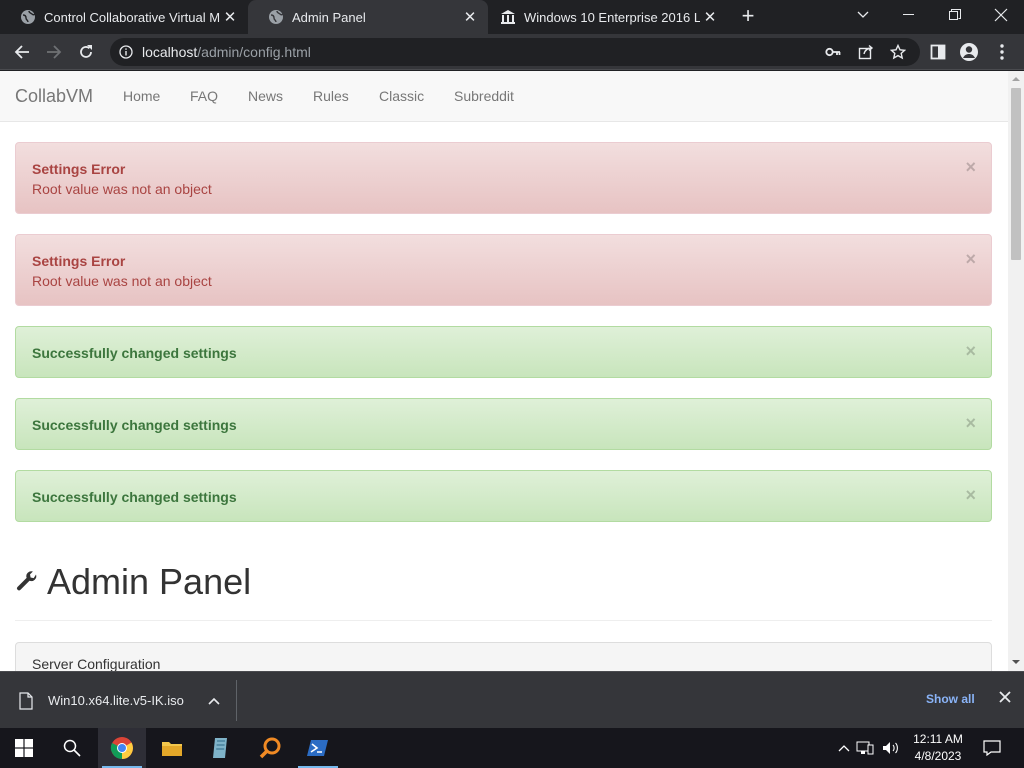 The width and height of the screenshot is (1024, 768). What do you see at coordinates (254, 52) in the screenshot?
I see `url-path: /admin/config.html` at bounding box center [254, 52].